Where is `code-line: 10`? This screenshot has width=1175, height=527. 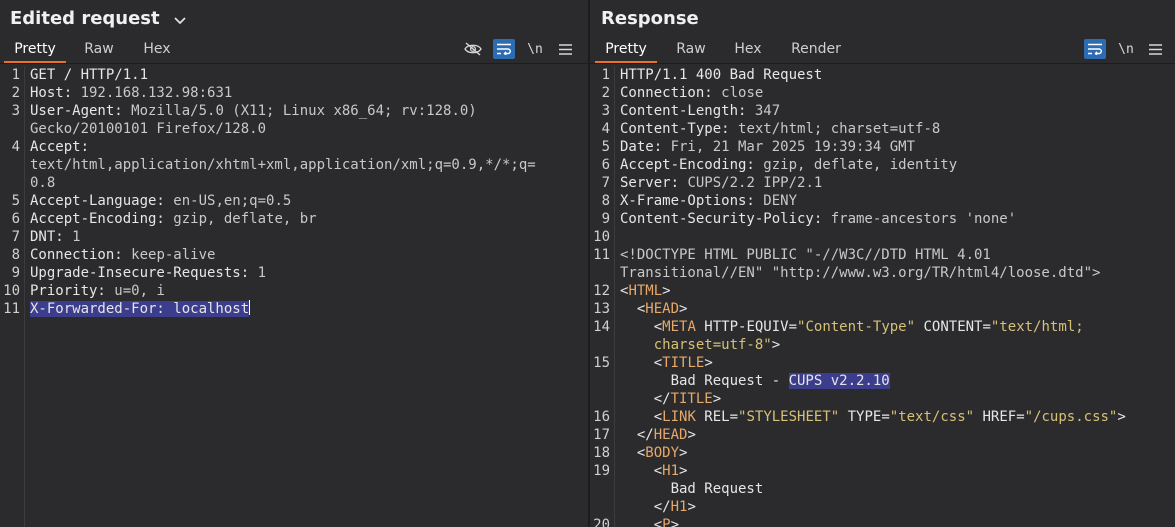
code-line: 10 is located at coordinates (882, 237).